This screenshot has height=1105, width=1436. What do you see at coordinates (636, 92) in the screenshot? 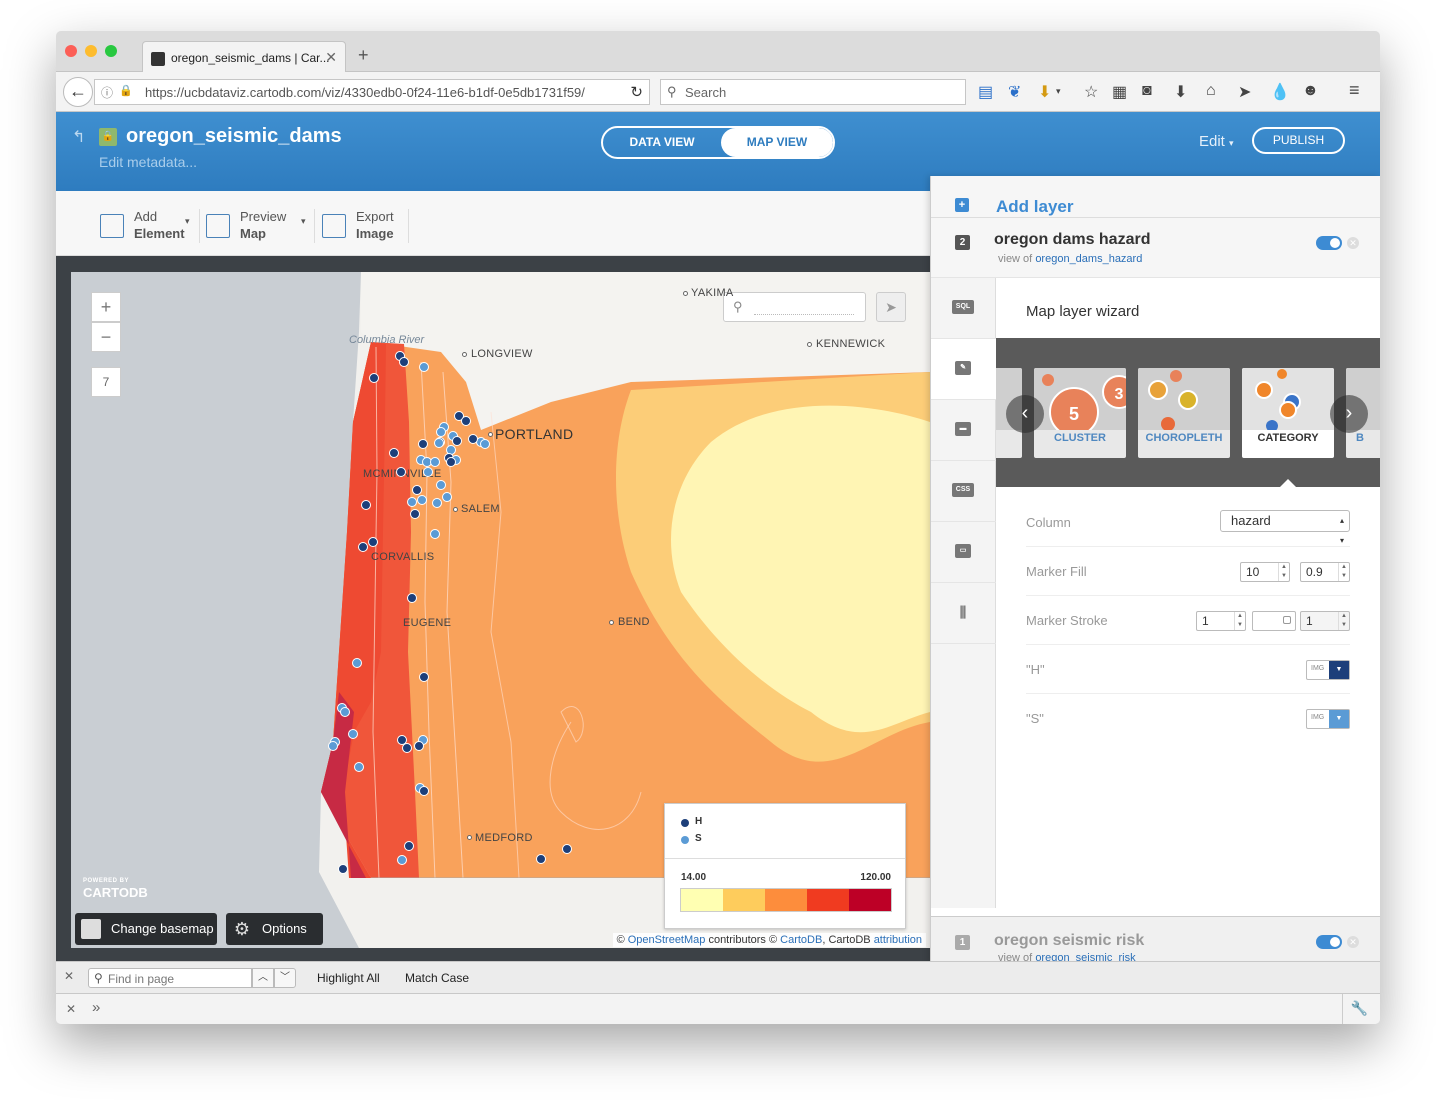
I see `reload-icon: ↻` at bounding box center [636, 92].